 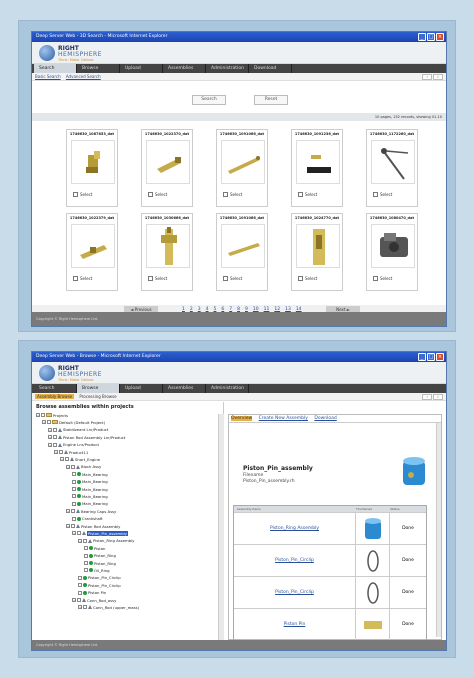 I want to click on detail-scrollbar, so click(x=438, y=530).